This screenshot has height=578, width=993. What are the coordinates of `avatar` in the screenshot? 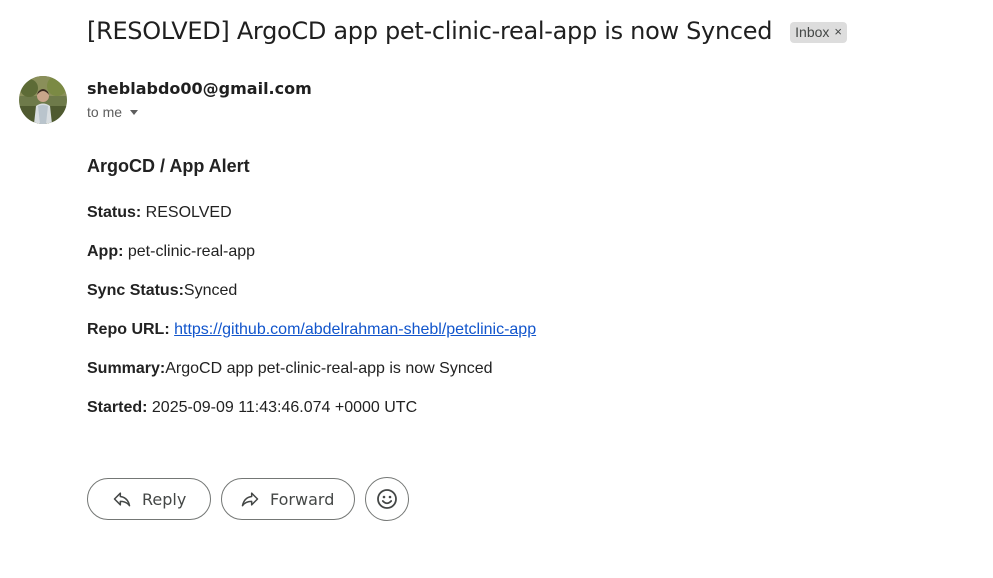 It's located at (43, 100).